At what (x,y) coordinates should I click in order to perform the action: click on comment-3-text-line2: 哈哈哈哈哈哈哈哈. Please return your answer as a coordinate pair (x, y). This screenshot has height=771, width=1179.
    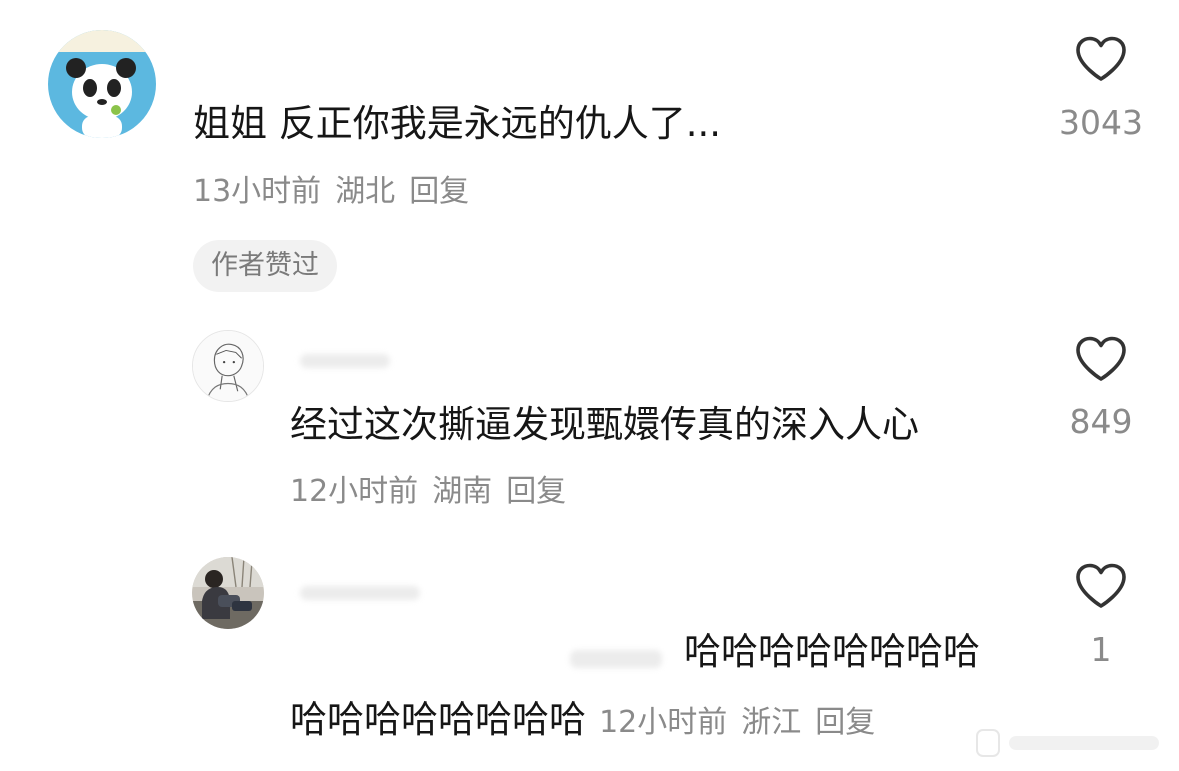
    Looking at the image, I should click on (438, 719).